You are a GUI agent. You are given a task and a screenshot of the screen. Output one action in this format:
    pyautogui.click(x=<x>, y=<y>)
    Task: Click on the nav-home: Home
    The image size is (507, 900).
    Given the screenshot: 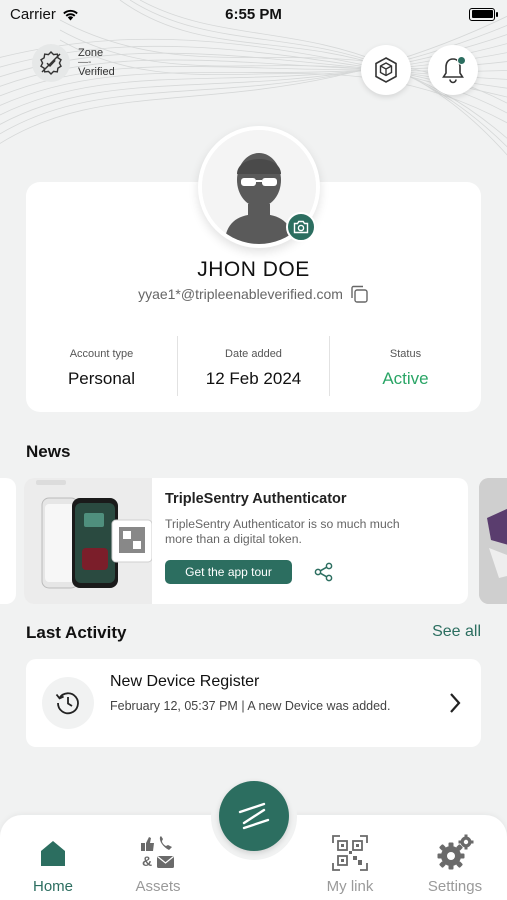 What is the action you would take?
    pyautogui.click(x=53, y=855)
    